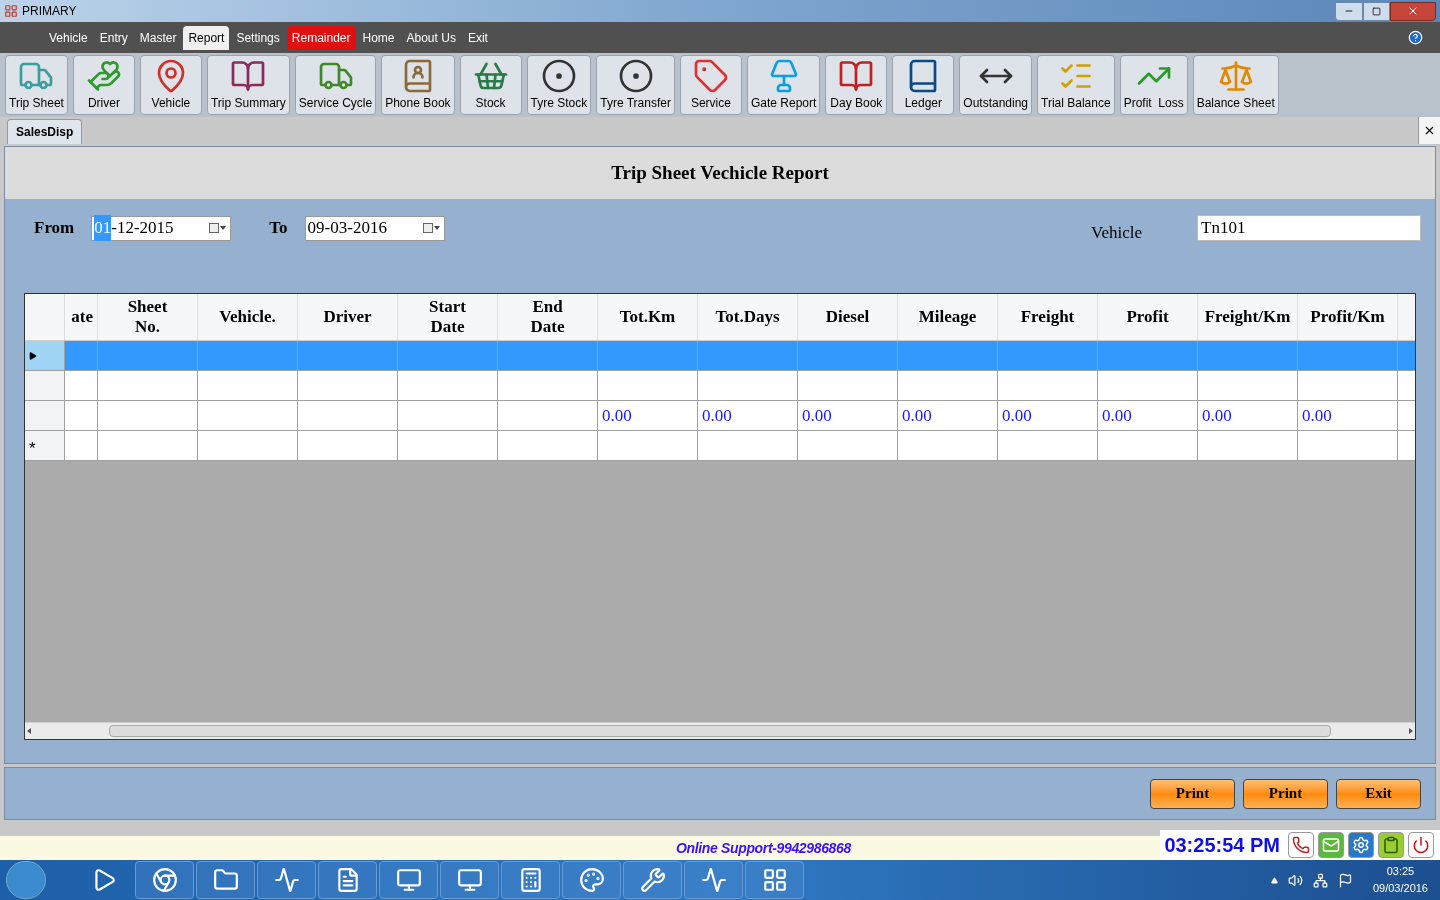 This screenshot has height=900, width=1440. Describe the element at coordinates (248, 317) in the screenshot. I see `column-header: Vehicle.` at that location.